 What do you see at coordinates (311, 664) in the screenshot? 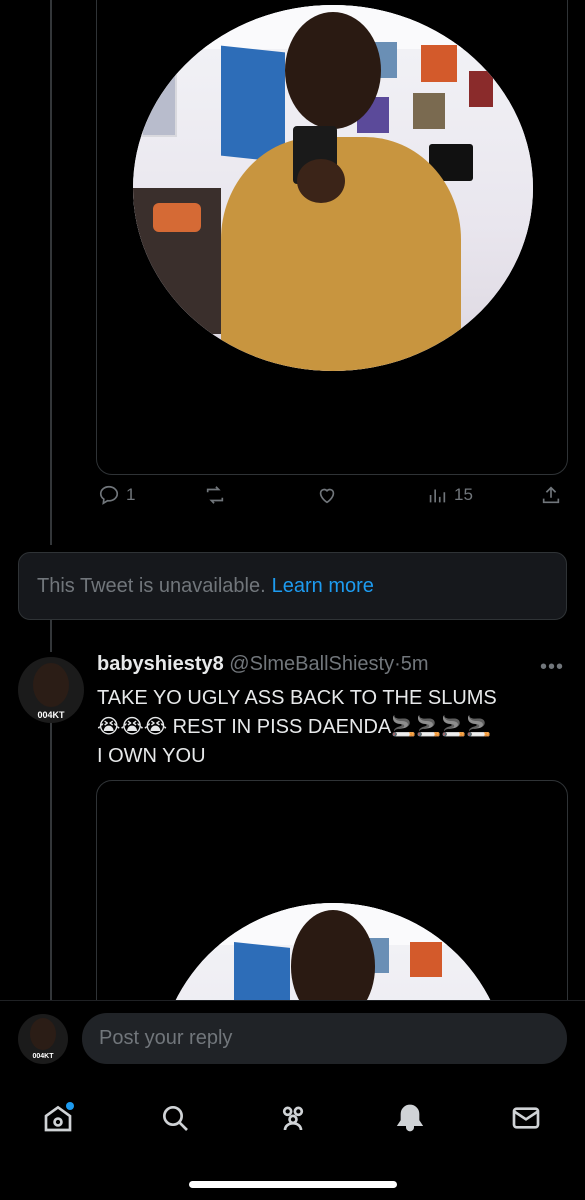
I see `author-handle: @SlmeBallShiesty` at bounding box center [311, 664].